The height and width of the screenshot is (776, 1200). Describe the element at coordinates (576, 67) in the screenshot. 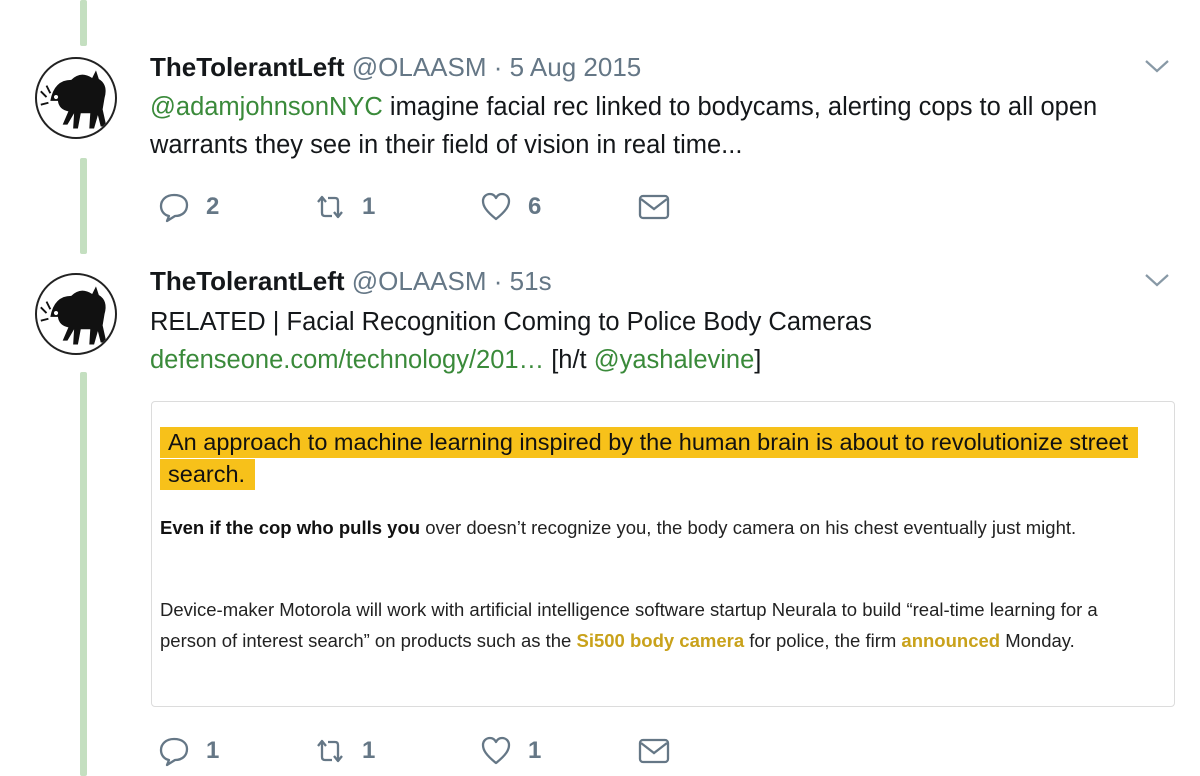

I see `timestamp: 5 Aug 2015` at that location.